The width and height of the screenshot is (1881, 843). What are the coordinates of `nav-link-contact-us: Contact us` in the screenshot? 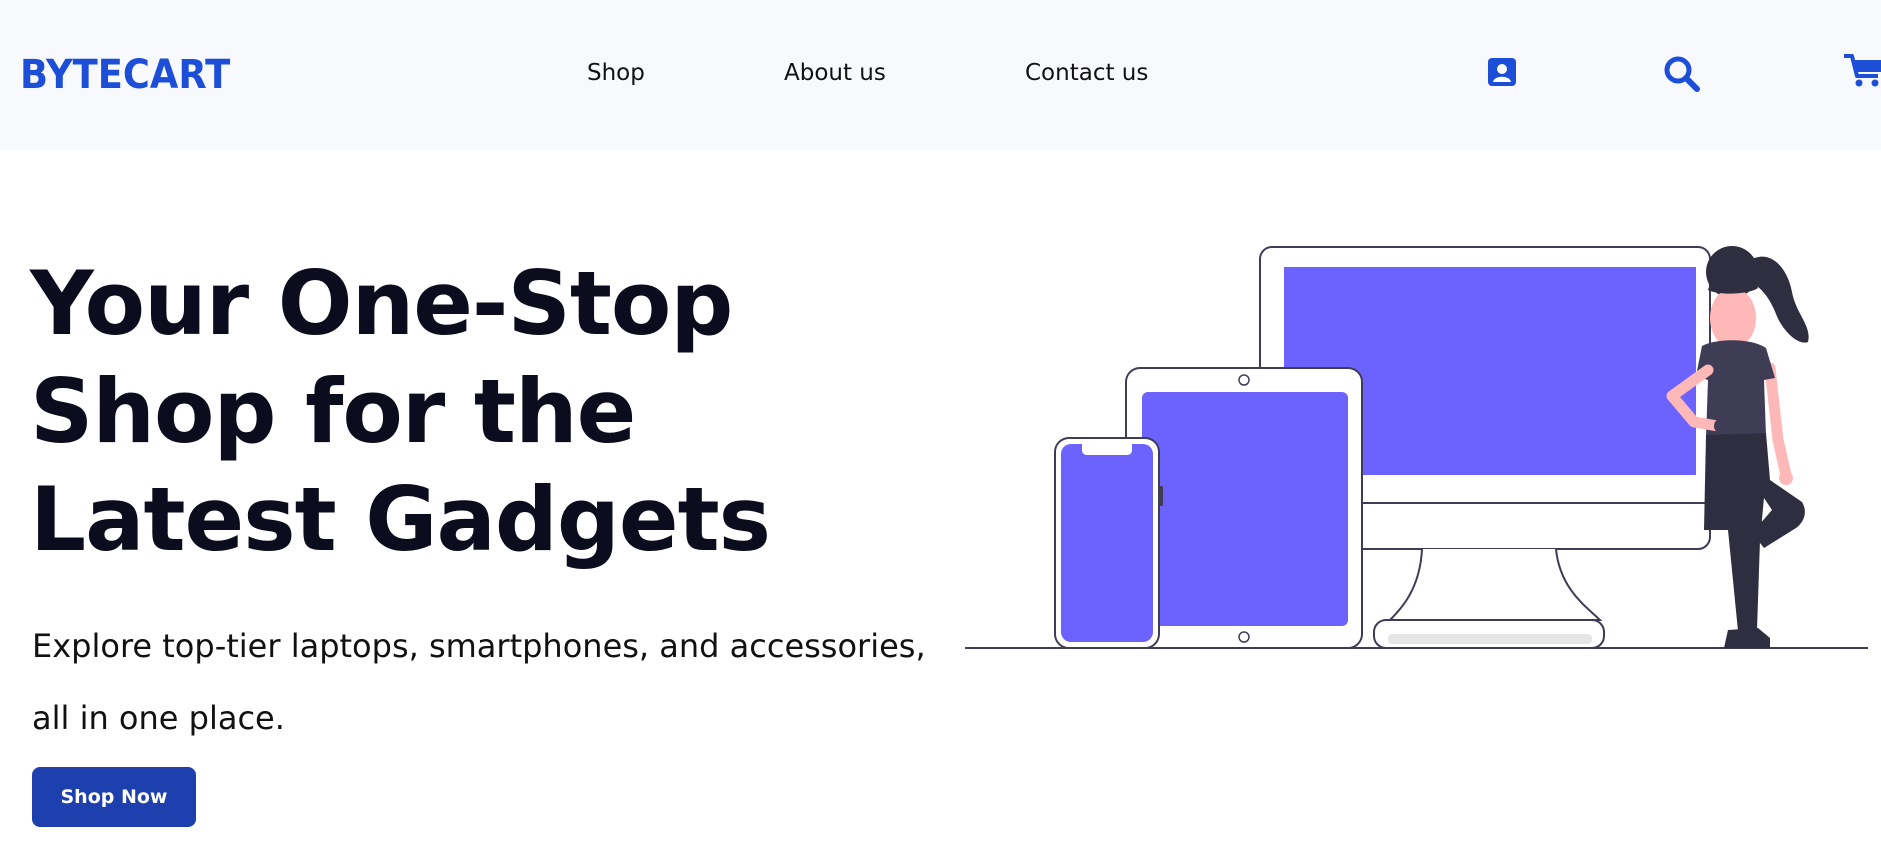 It's located at (1086, 73).